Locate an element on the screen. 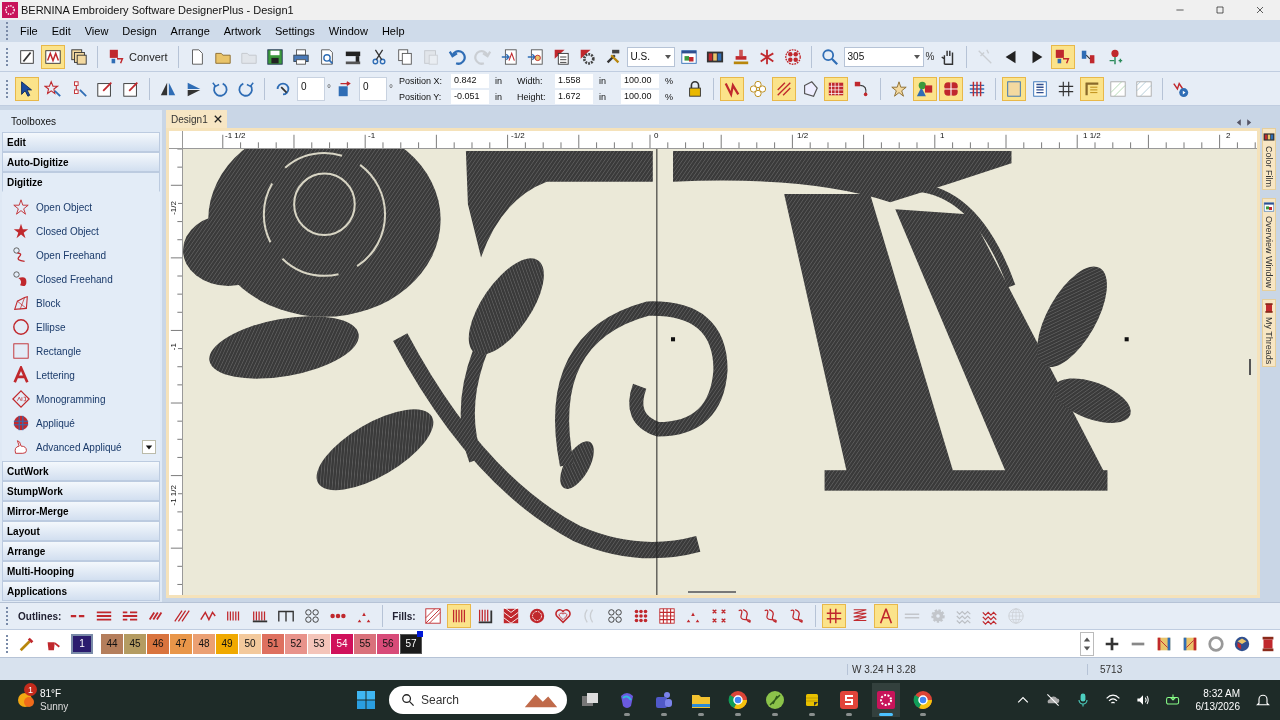 The image size is (1280, 720). star-icon is located at coordinates (21, 231).